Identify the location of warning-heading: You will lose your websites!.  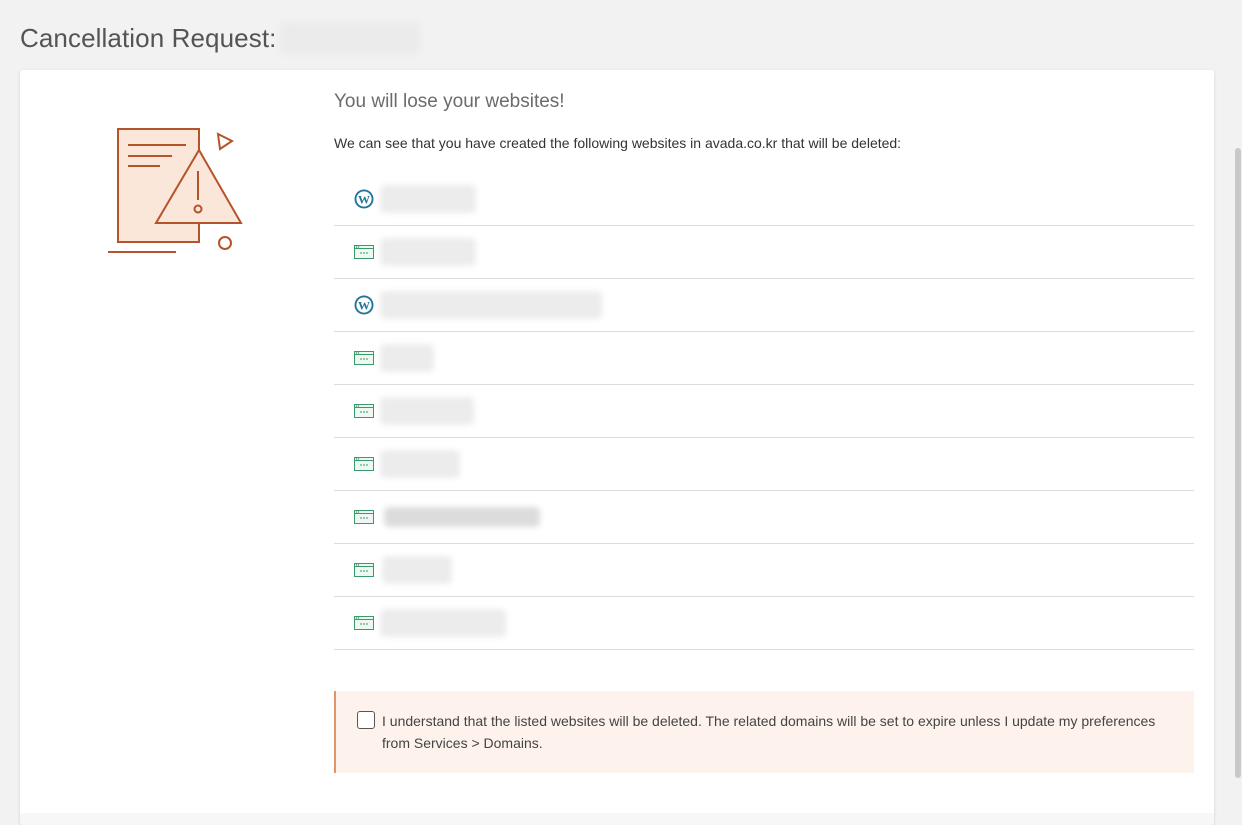
(449, 101).